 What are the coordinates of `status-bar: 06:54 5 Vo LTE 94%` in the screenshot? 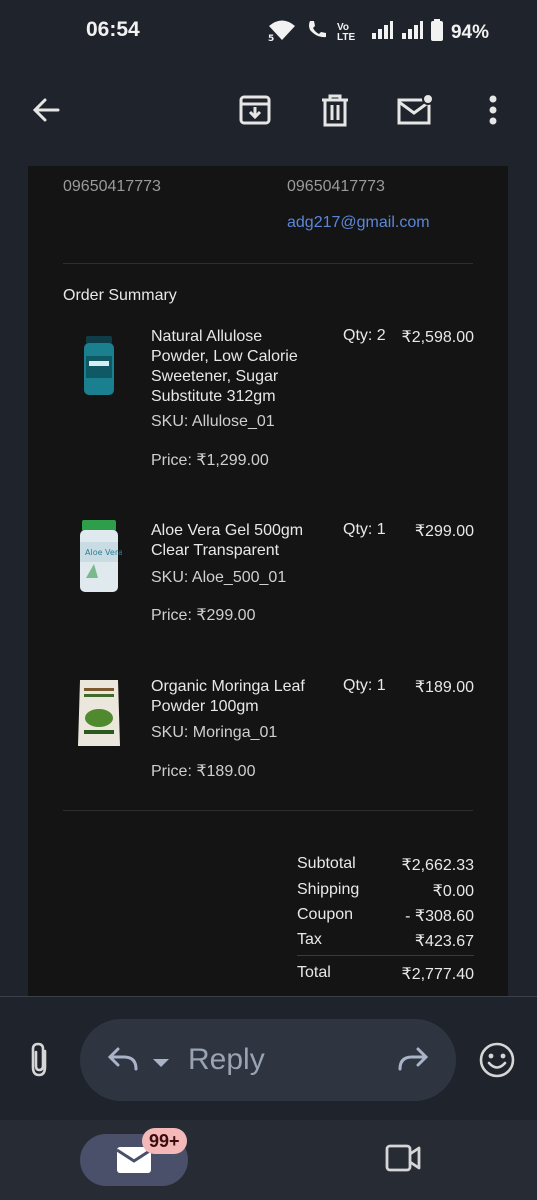 It's located at (268, 31).